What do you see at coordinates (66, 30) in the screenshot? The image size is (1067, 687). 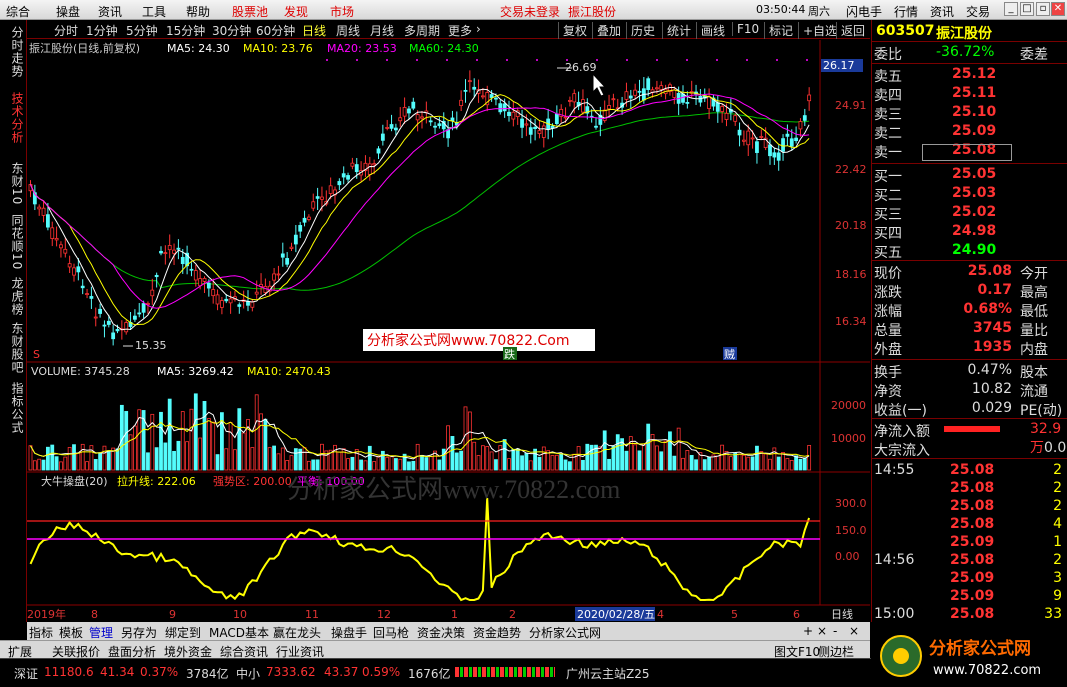 I see `period-button: 分时` at bounding box center [66, 30].